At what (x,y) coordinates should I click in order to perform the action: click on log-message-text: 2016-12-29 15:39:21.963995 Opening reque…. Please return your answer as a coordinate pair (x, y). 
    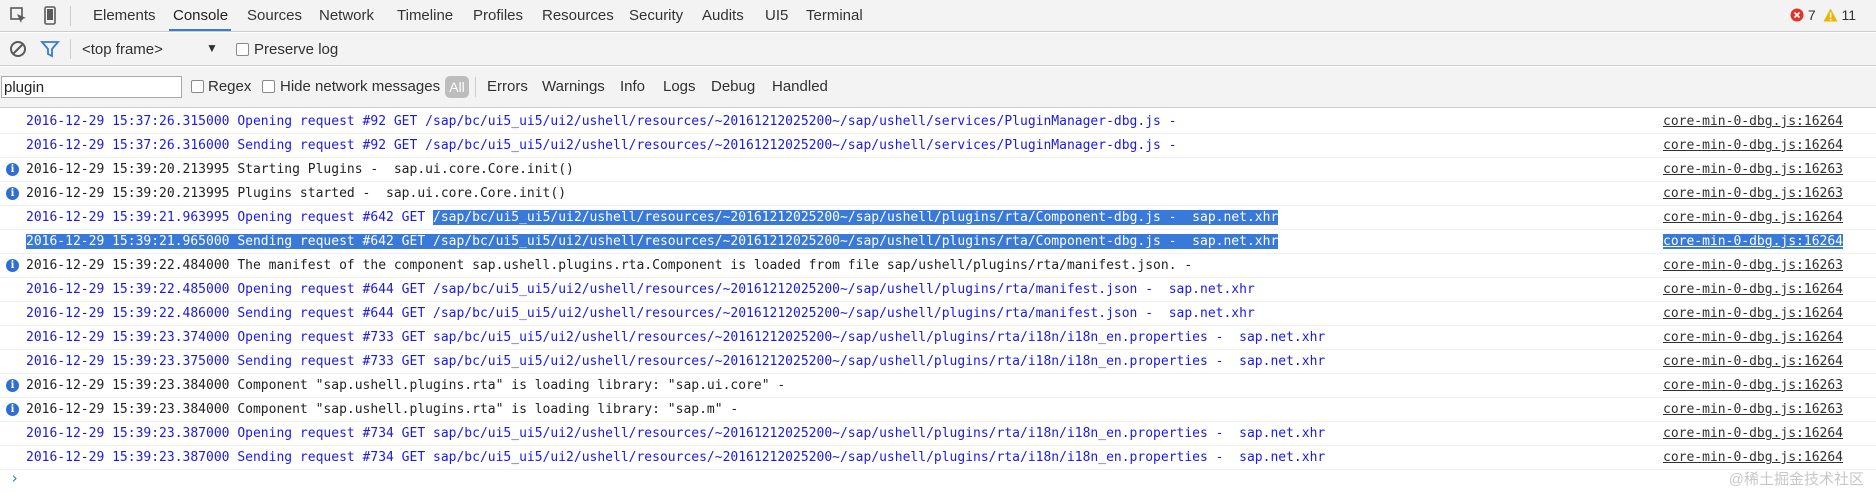
    Looking at the image, I should click on (229, 217).